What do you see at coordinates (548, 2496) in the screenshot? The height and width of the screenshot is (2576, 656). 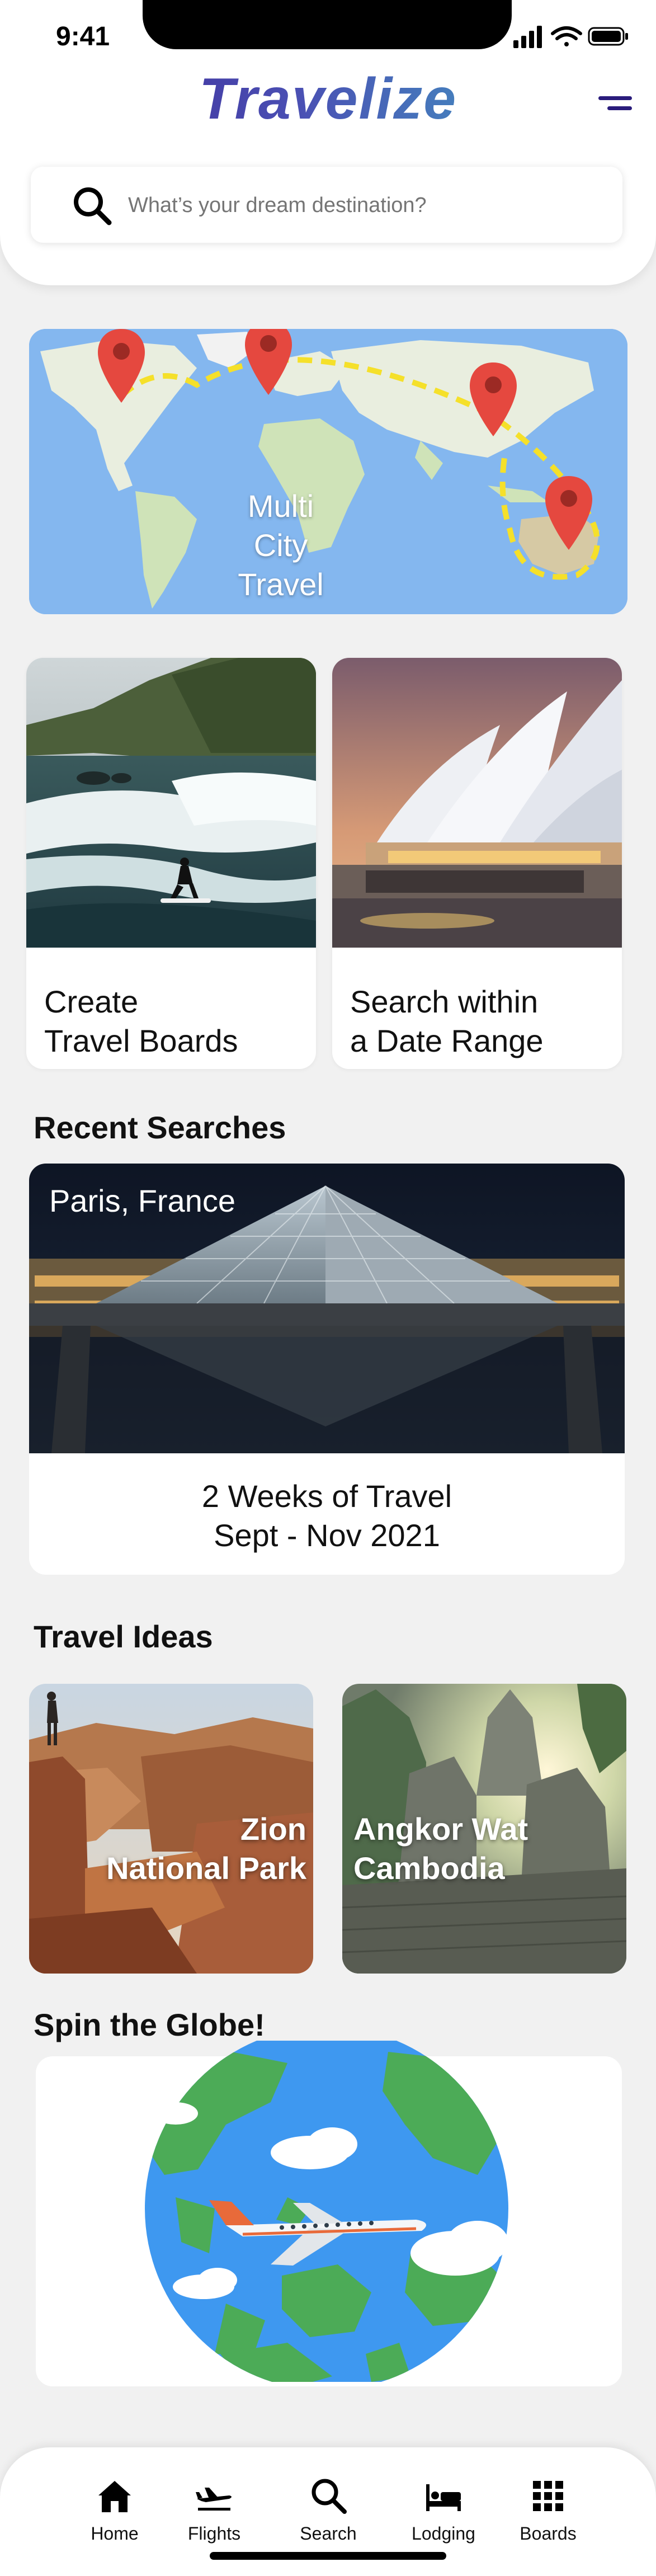 I see `grid-icon` at bounding box center [548, 2496].